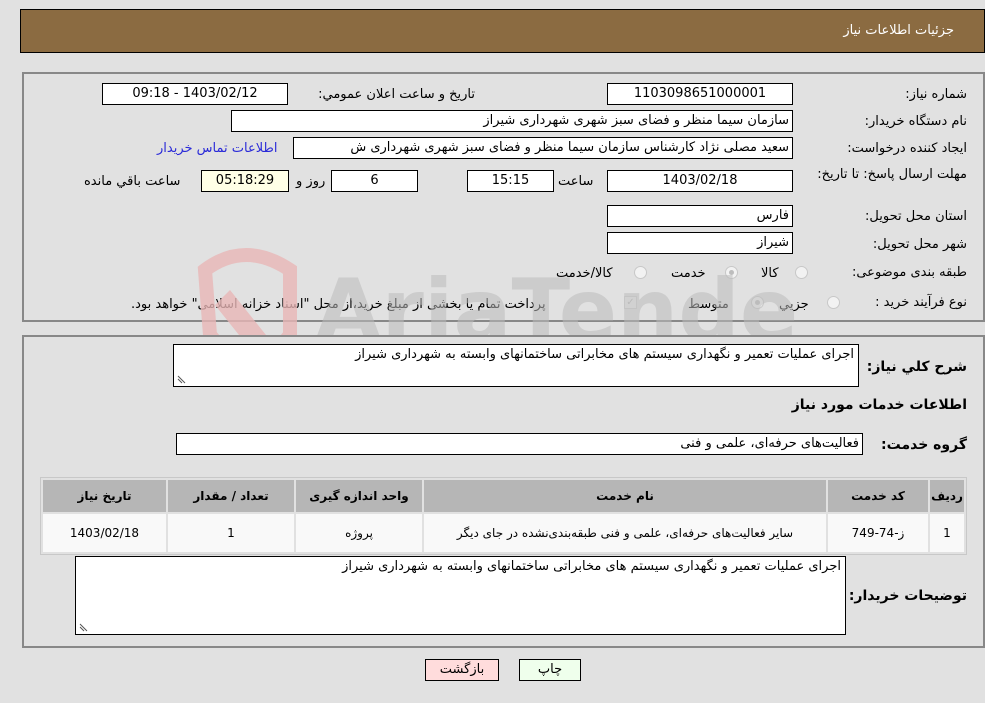 The image size is (985, 703). What do you see at coordinates (919, 244) in the screenshot?
I see `city-label: شهر محل تحویل:` at bounding box center [919, 244].